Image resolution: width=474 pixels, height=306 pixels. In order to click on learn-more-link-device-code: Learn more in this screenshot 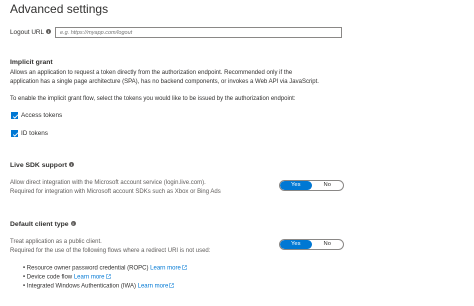, I will do `click(89, 278)`.